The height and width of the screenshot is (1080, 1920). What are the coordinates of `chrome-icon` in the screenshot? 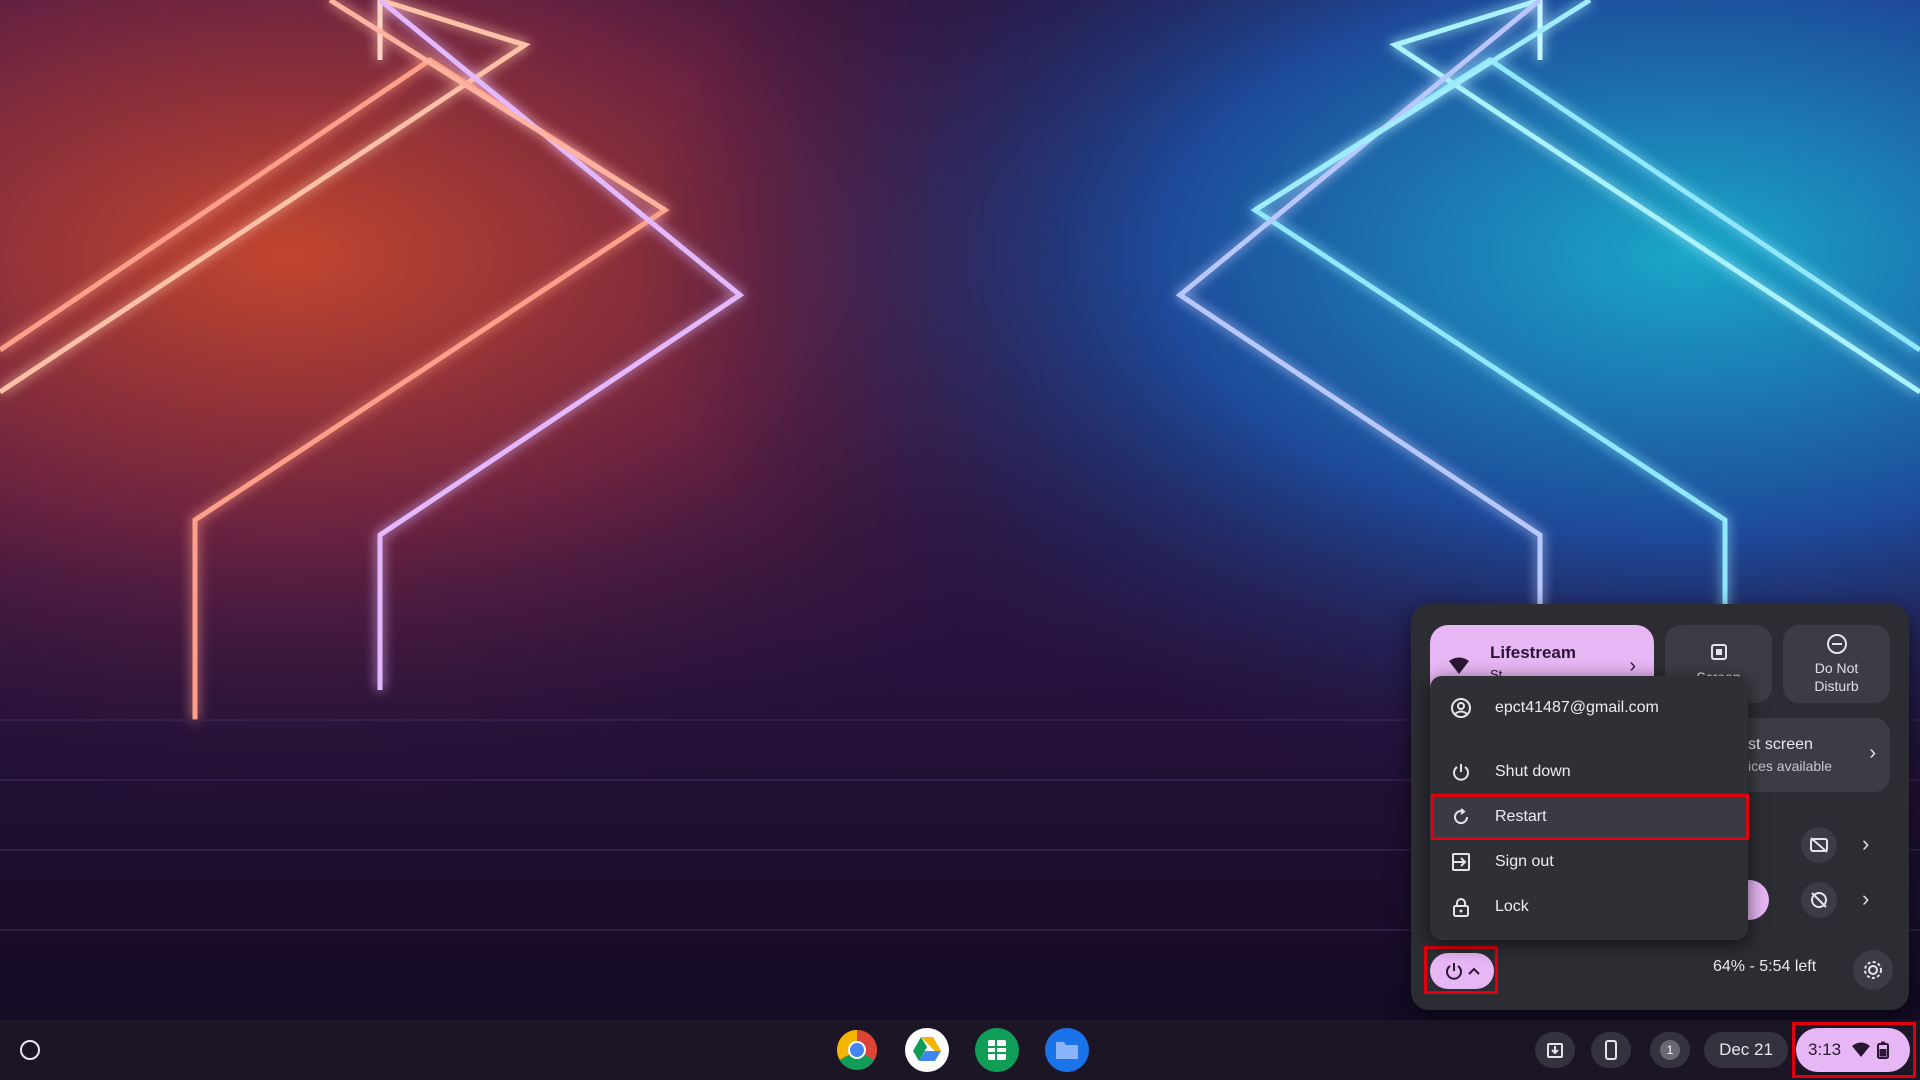 It's located at (857, 1050).